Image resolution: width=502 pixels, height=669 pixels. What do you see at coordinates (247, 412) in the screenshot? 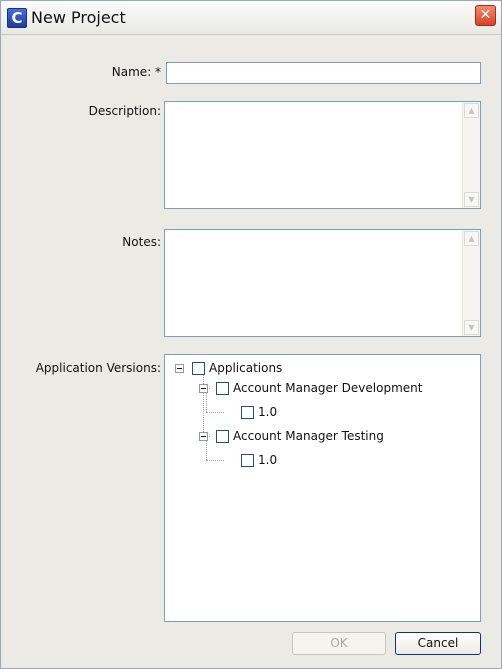
I see `app-dev-version-checkbox` at bounding box center [247, 412].